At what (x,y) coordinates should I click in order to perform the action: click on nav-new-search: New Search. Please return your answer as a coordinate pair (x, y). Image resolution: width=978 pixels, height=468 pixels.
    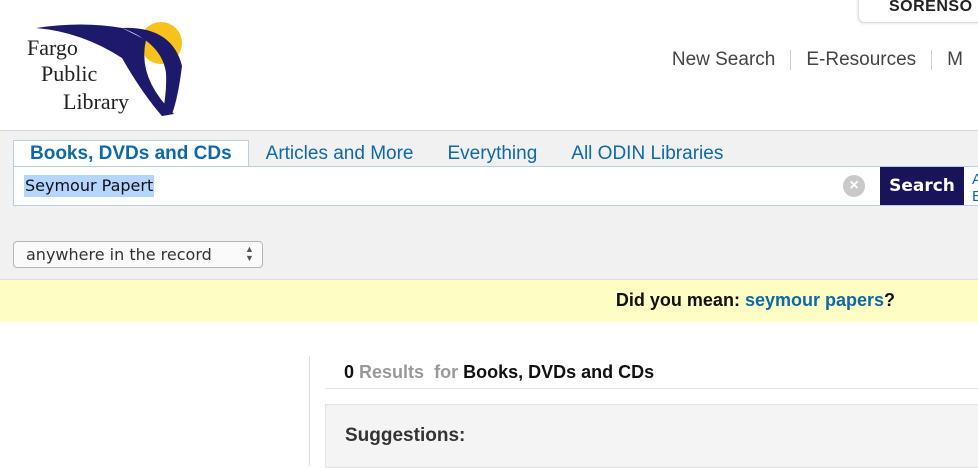
    Looking at the image, I should click on (724, 60).